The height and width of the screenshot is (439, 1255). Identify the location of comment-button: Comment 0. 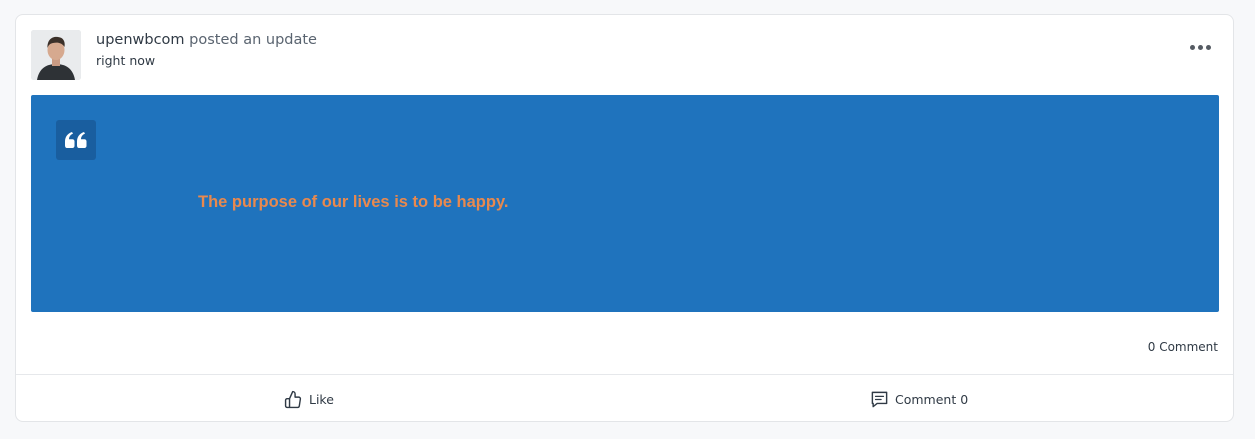
(919, 399).